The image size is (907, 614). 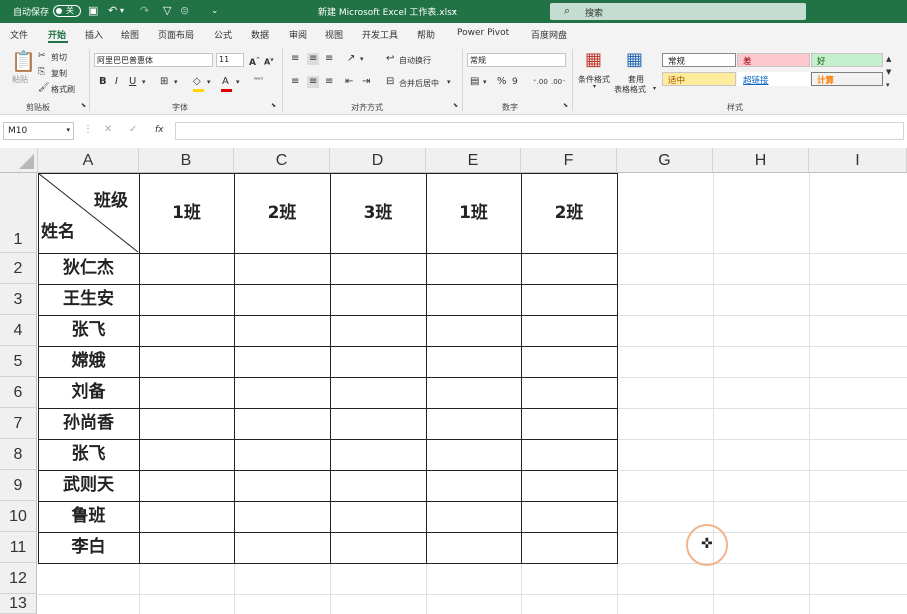 I want to click on decrease-font-icon: Av, so click(x=268, y=61).